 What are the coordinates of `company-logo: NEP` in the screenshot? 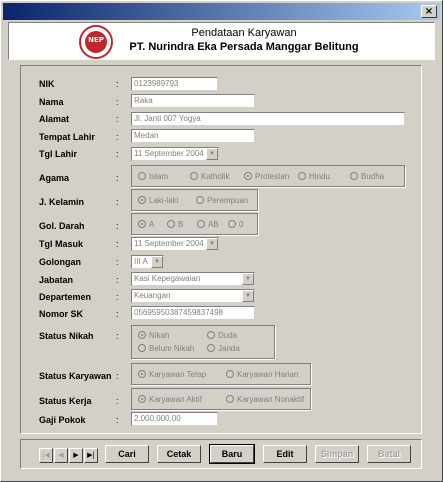 It's located at (96, 42).